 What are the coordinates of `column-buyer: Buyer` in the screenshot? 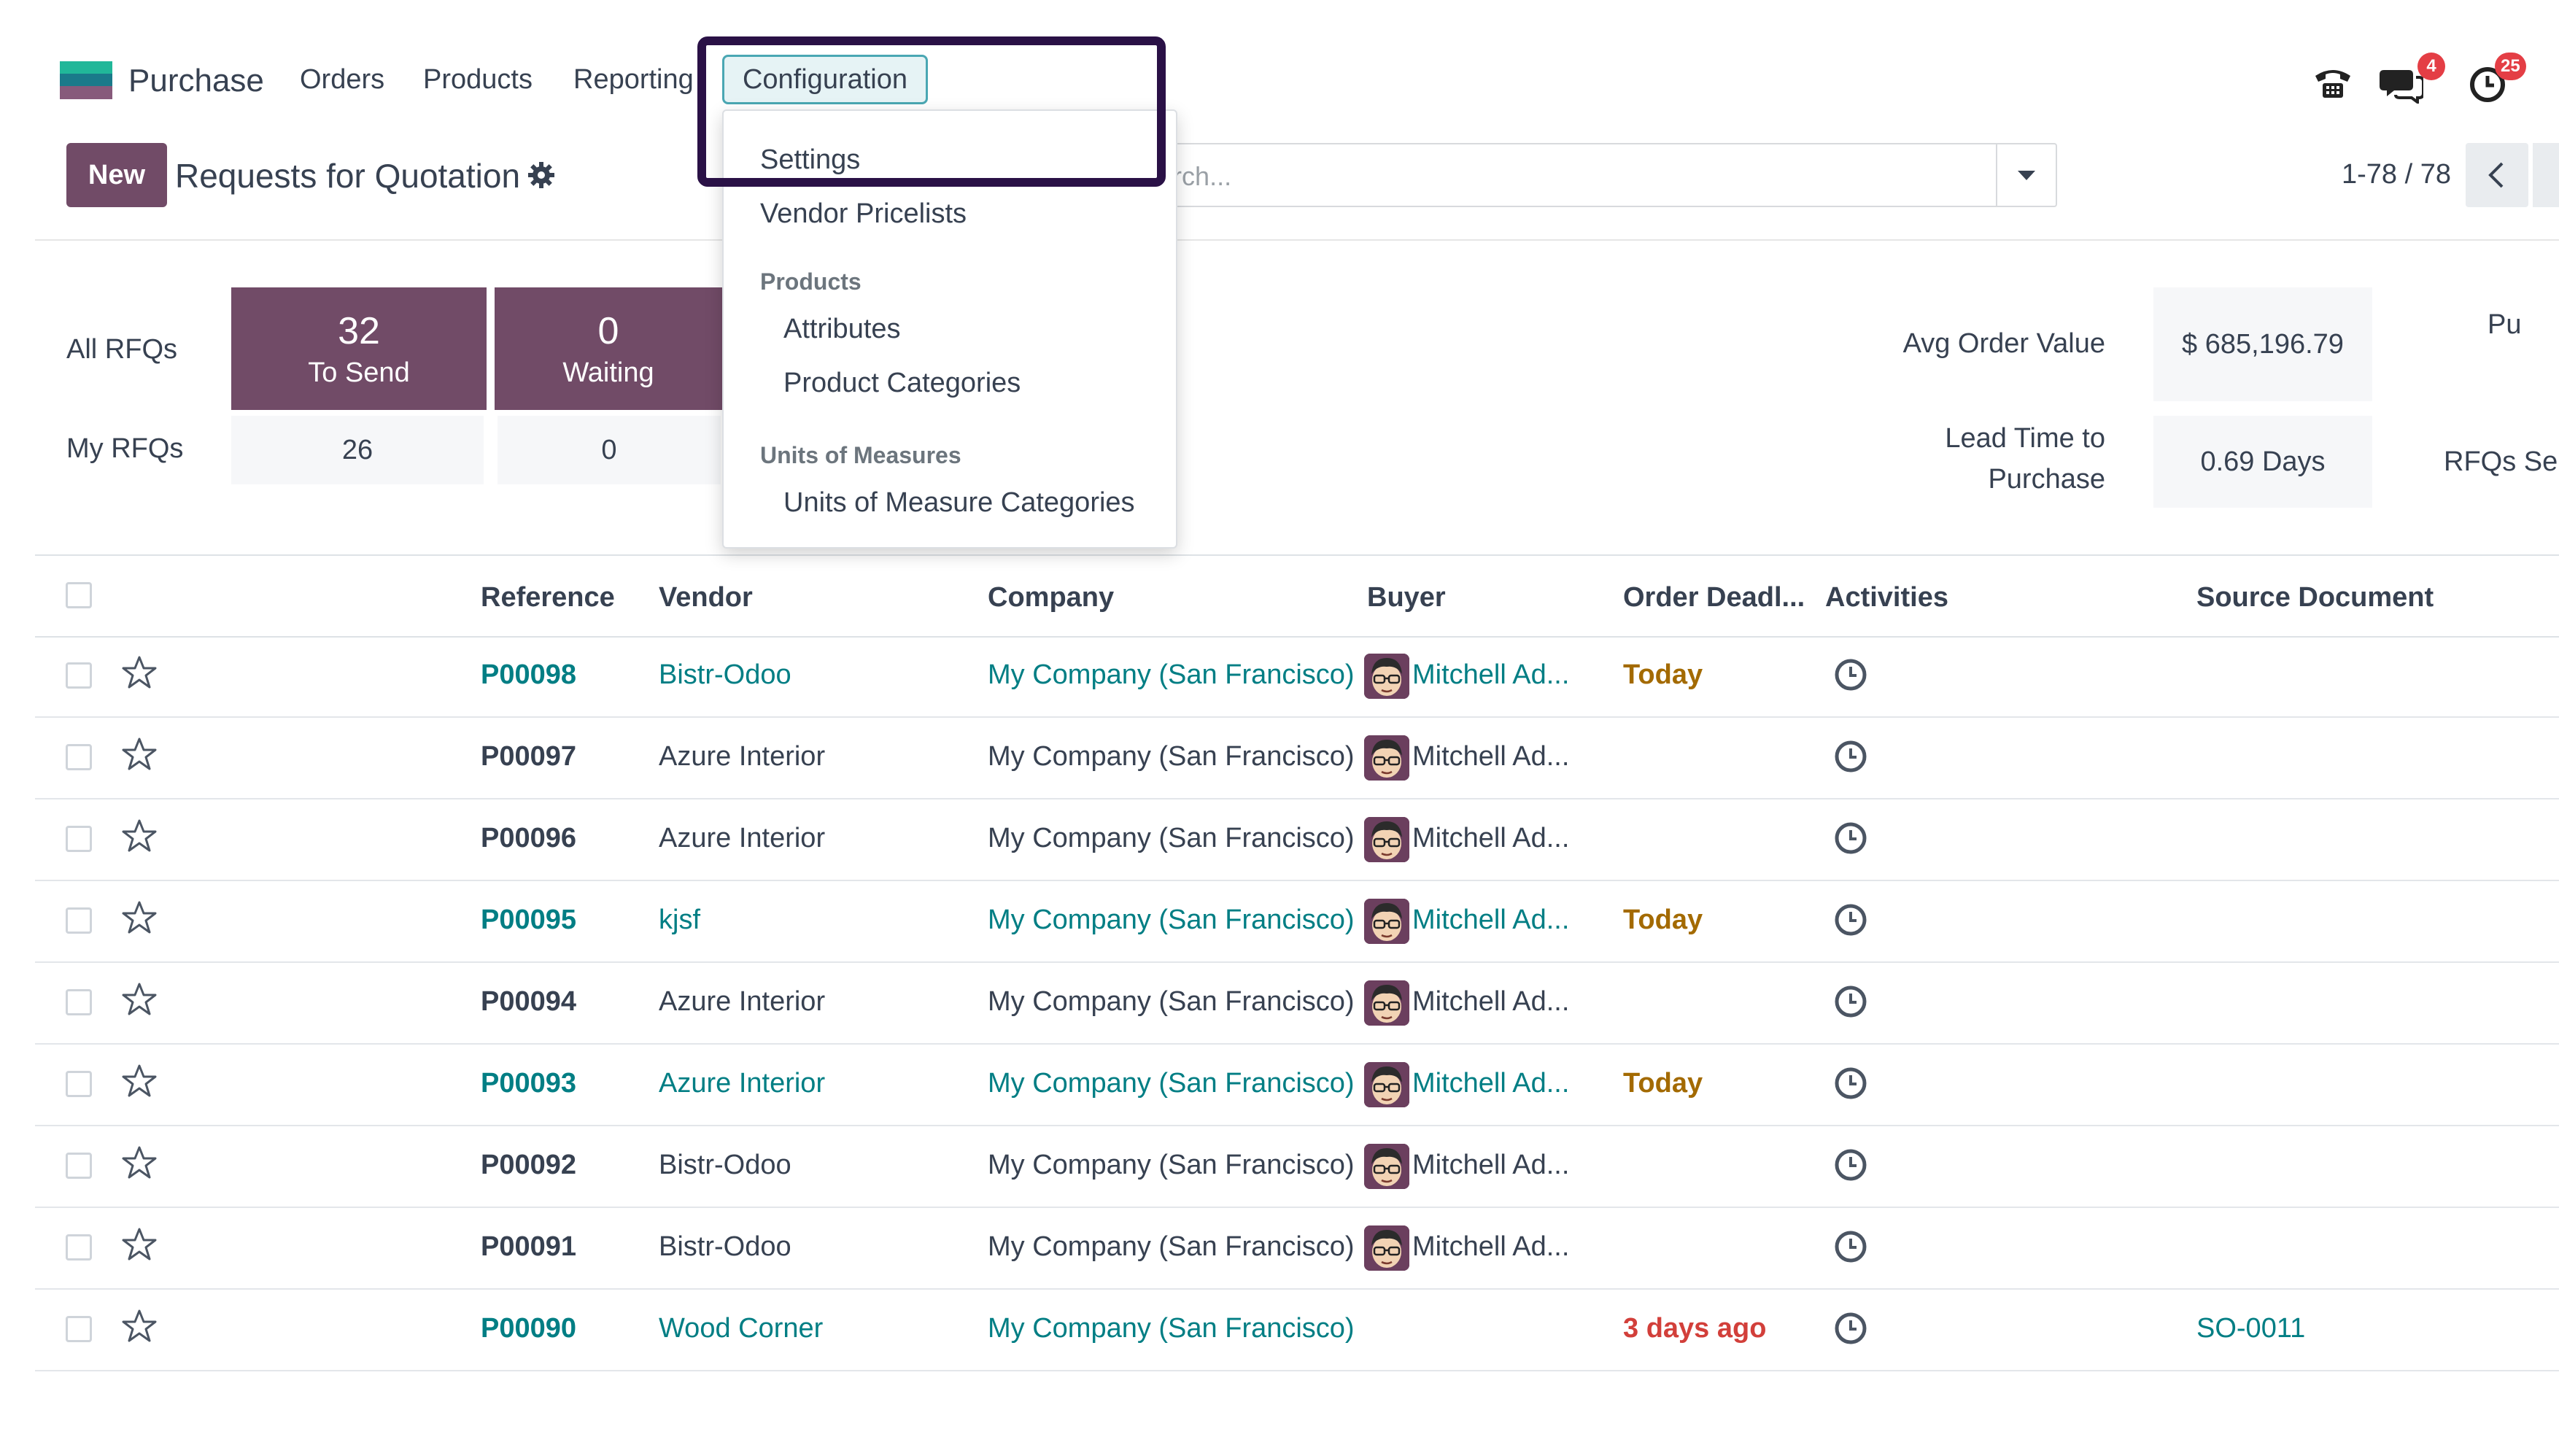 It's located at (1407, 597).